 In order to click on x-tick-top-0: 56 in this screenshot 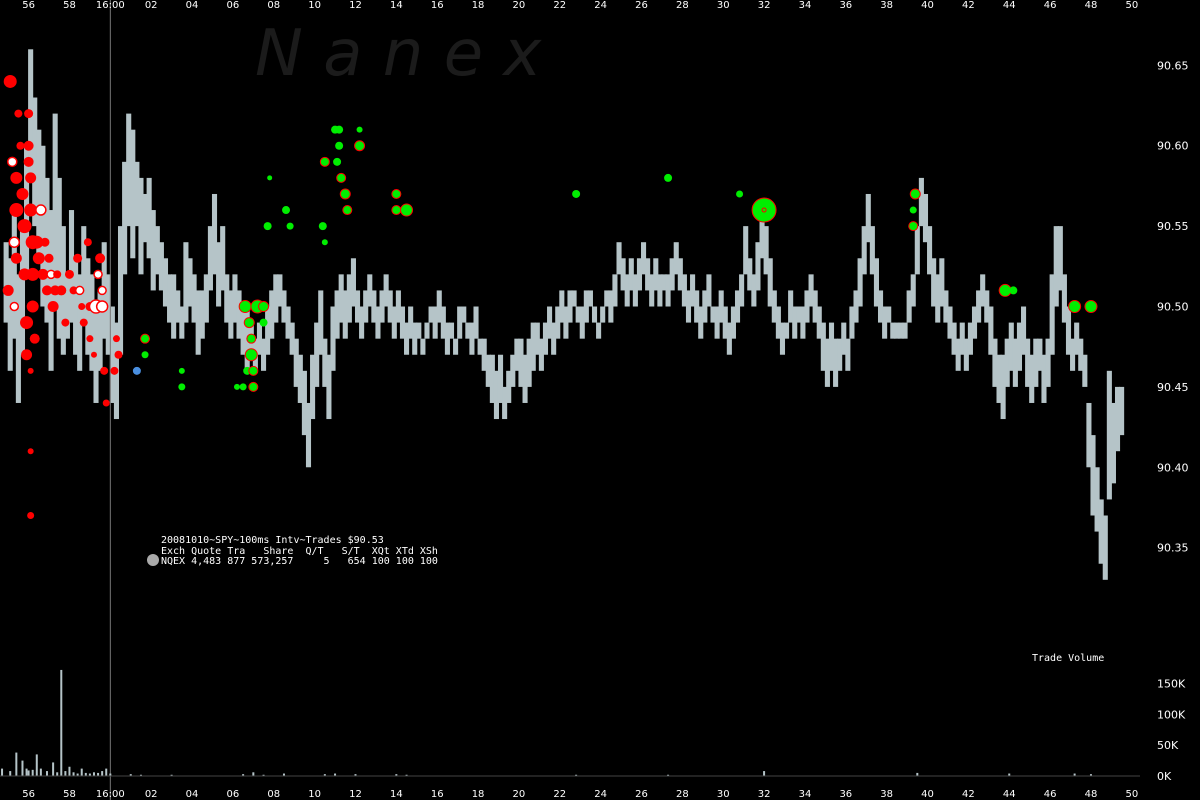, I will do `click(28, 5)`.